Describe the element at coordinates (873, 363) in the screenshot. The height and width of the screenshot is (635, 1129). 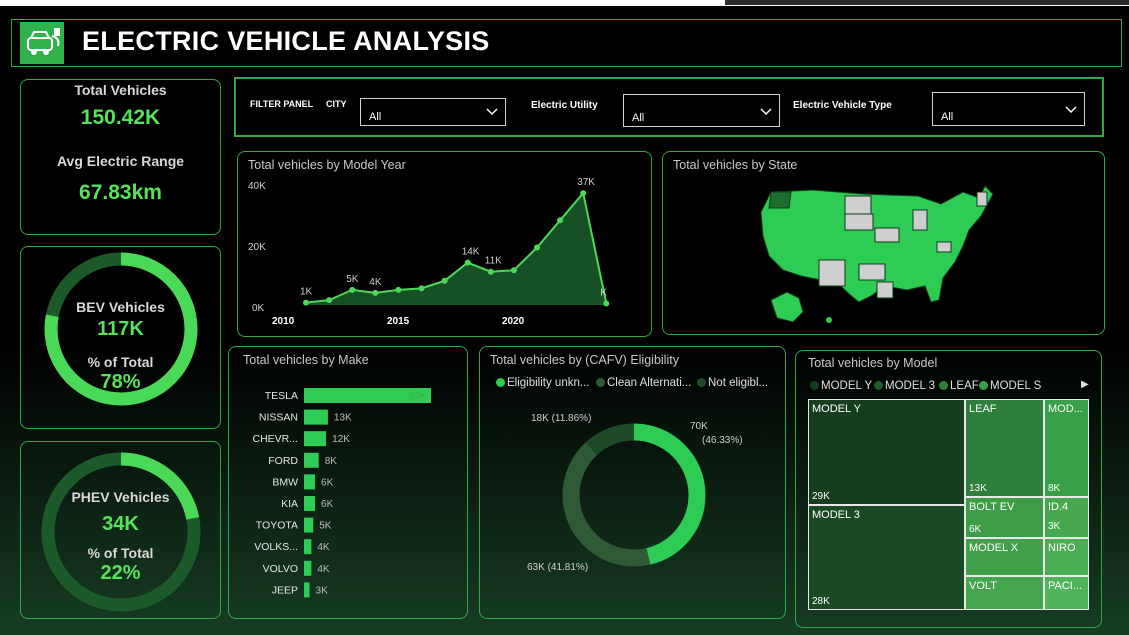
I see `model-treemap-title: Total vehicles by Model` at that location.